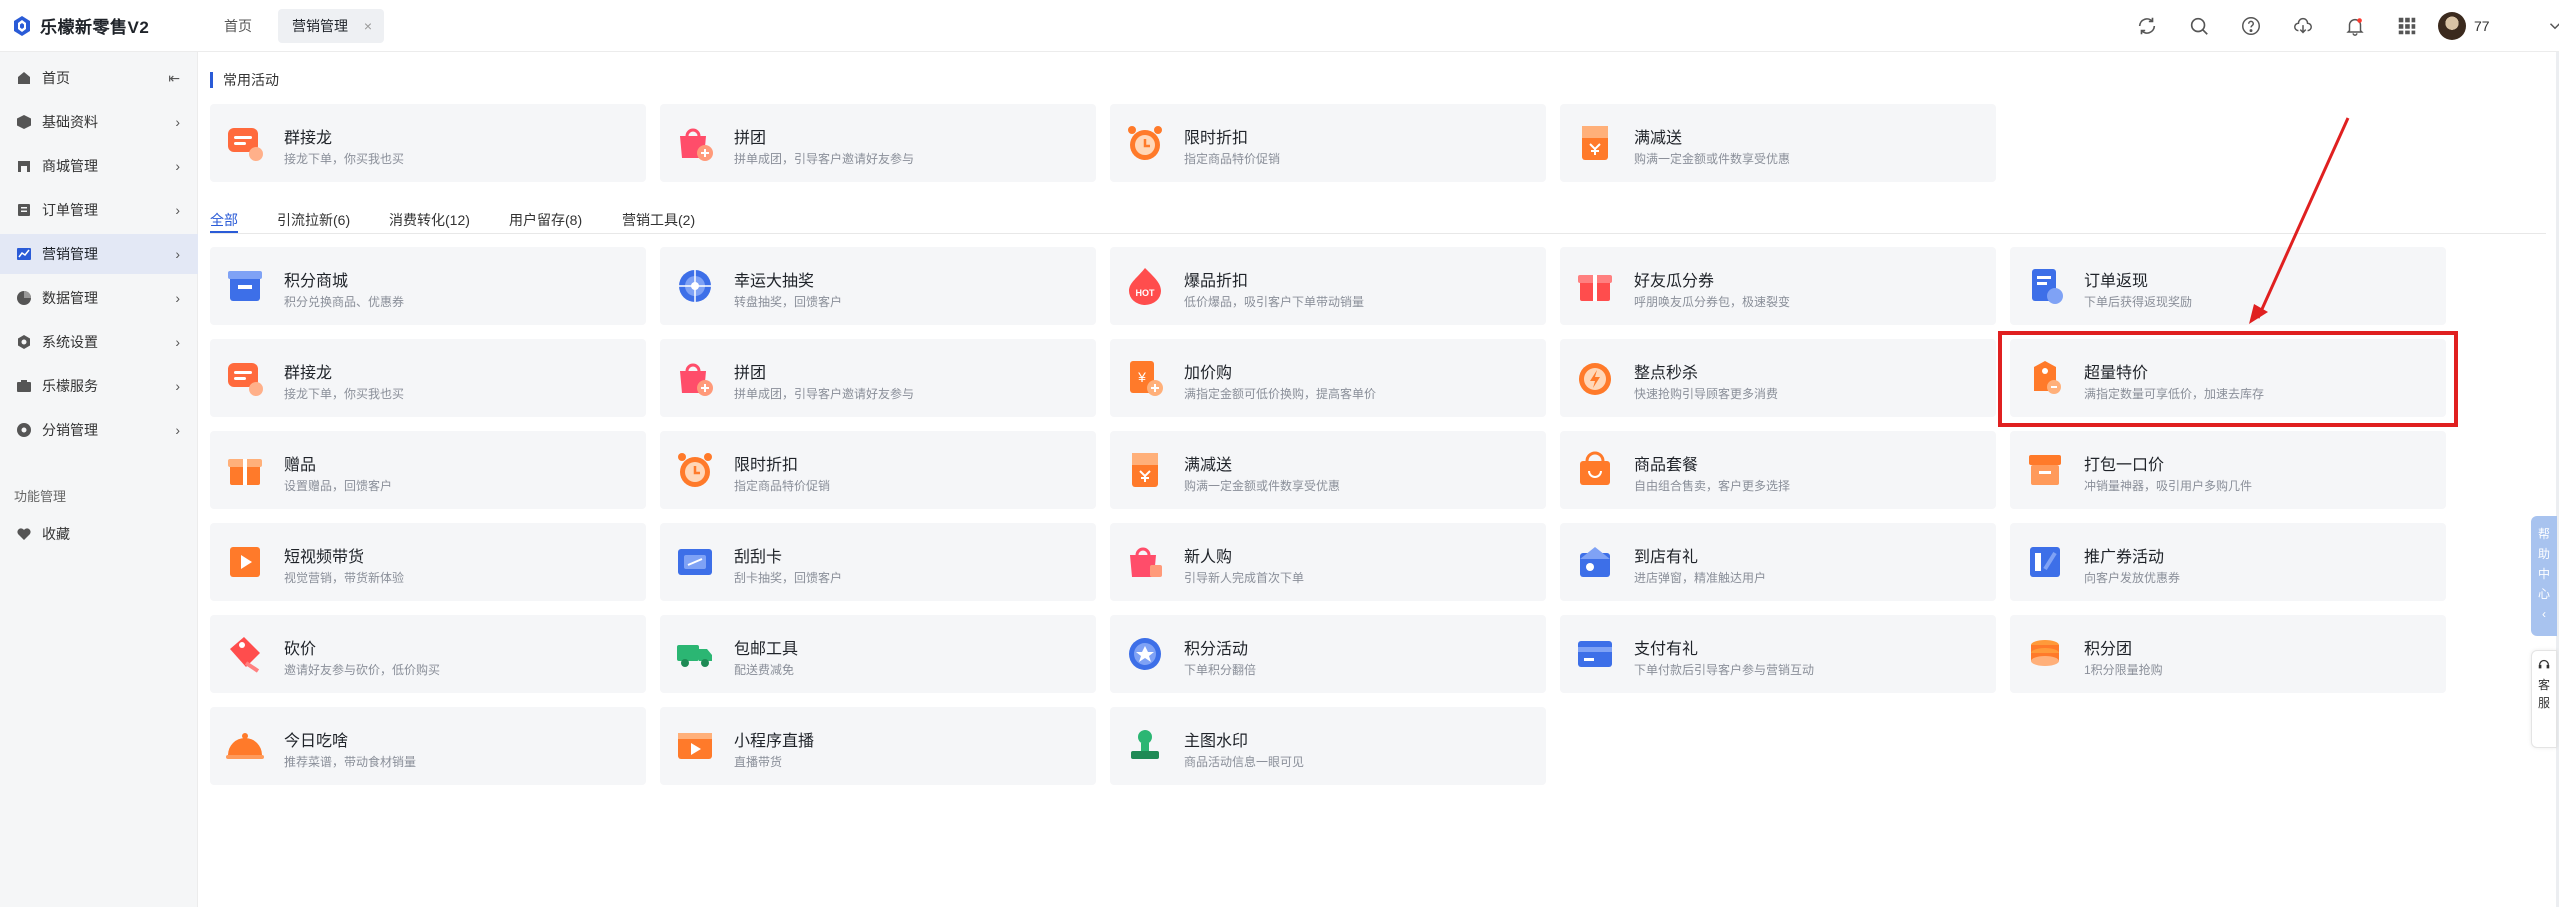 The height and width of the screenshot is (907, 2559). I want to click on gift-icon, so click(1595, 288).